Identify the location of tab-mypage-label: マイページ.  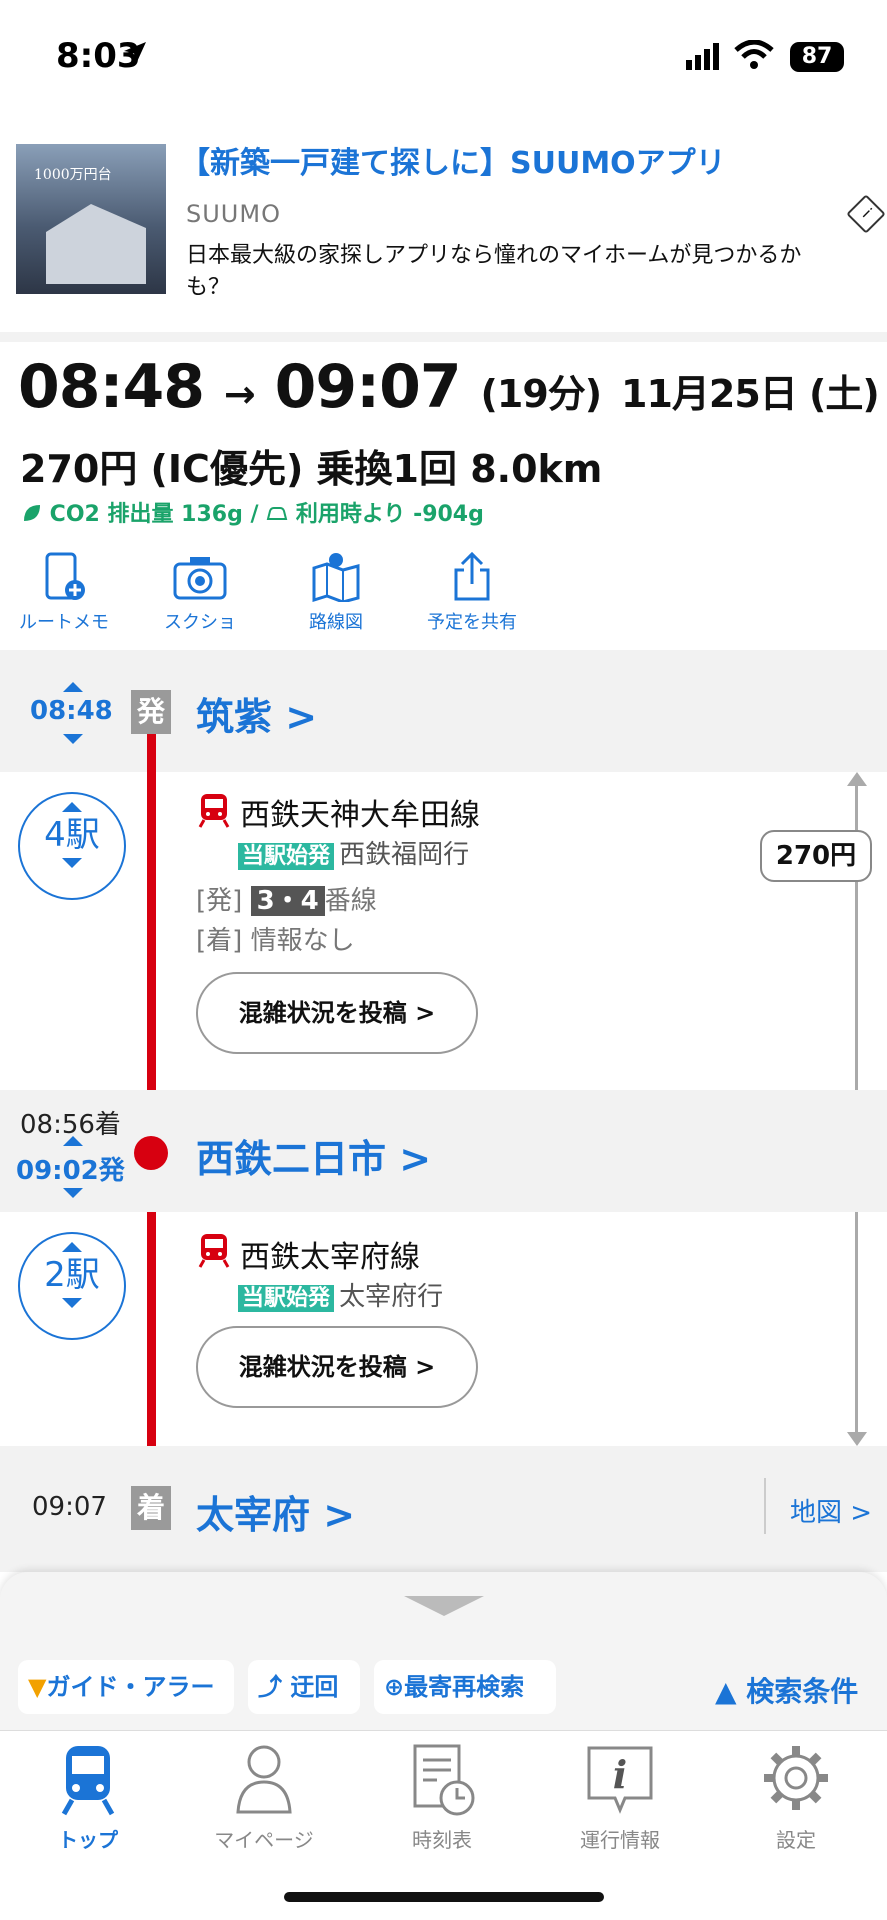
(264, 1840).